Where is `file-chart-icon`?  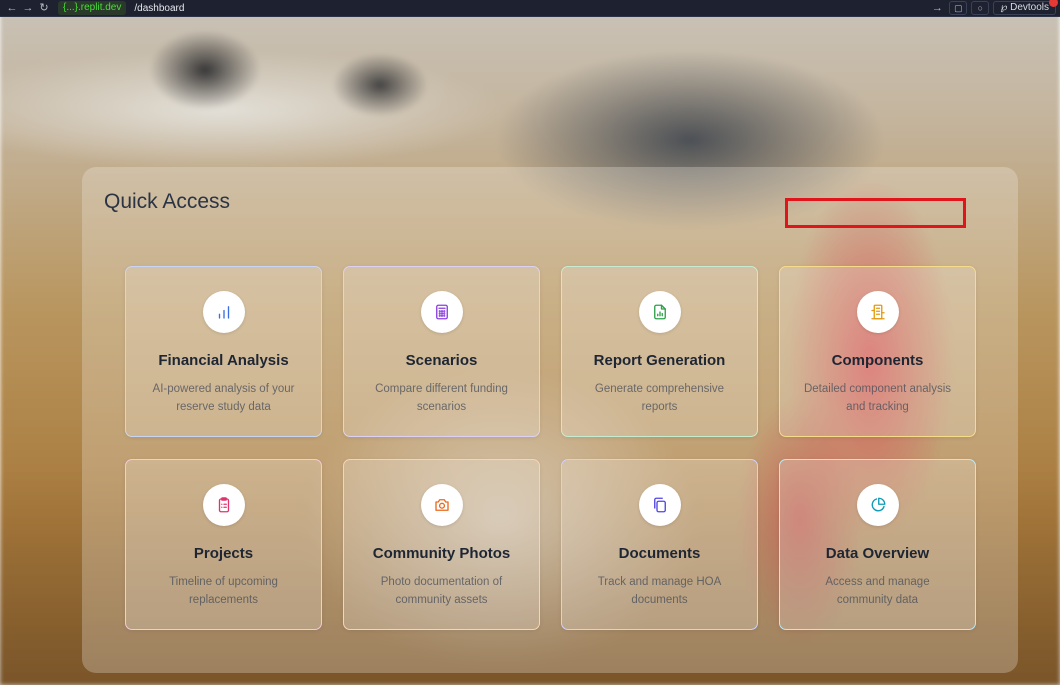
file-chart-icon is located at coordinates (659, 312).